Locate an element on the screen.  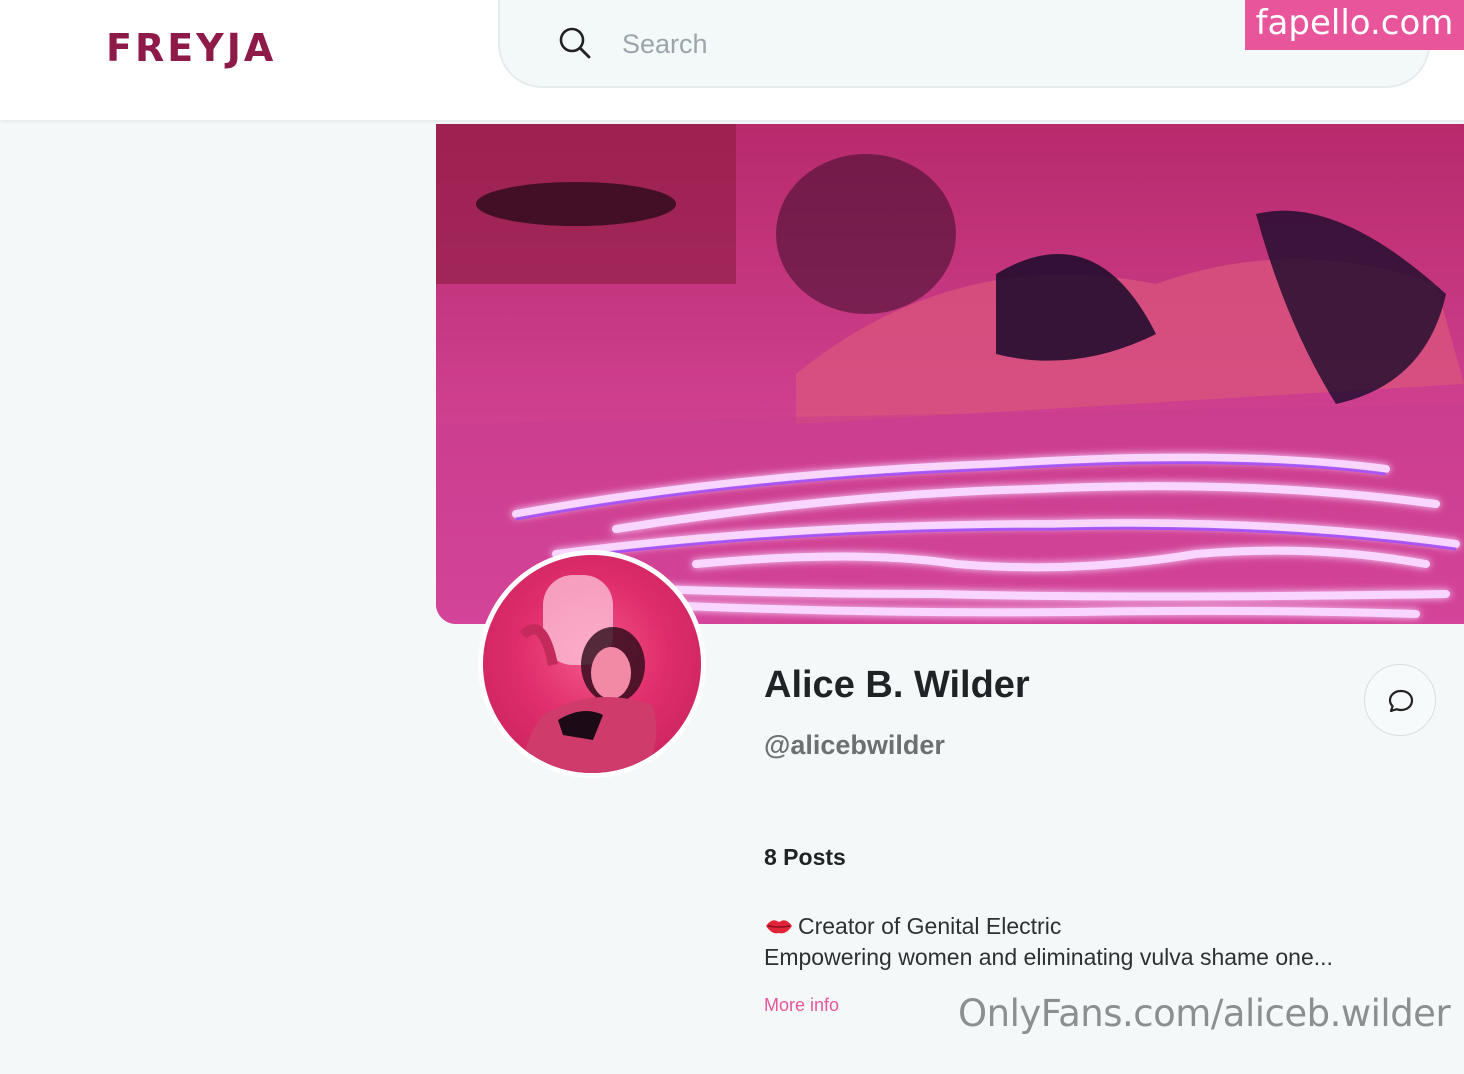
site-watermark: fapello.com is located at coordinates (1354, 25).